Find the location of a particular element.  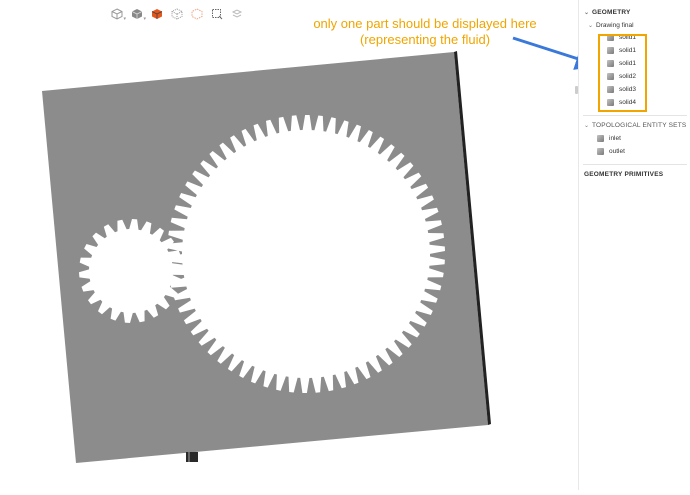

geometry-title: GEOMETRY is located at coordinates (611, 12).